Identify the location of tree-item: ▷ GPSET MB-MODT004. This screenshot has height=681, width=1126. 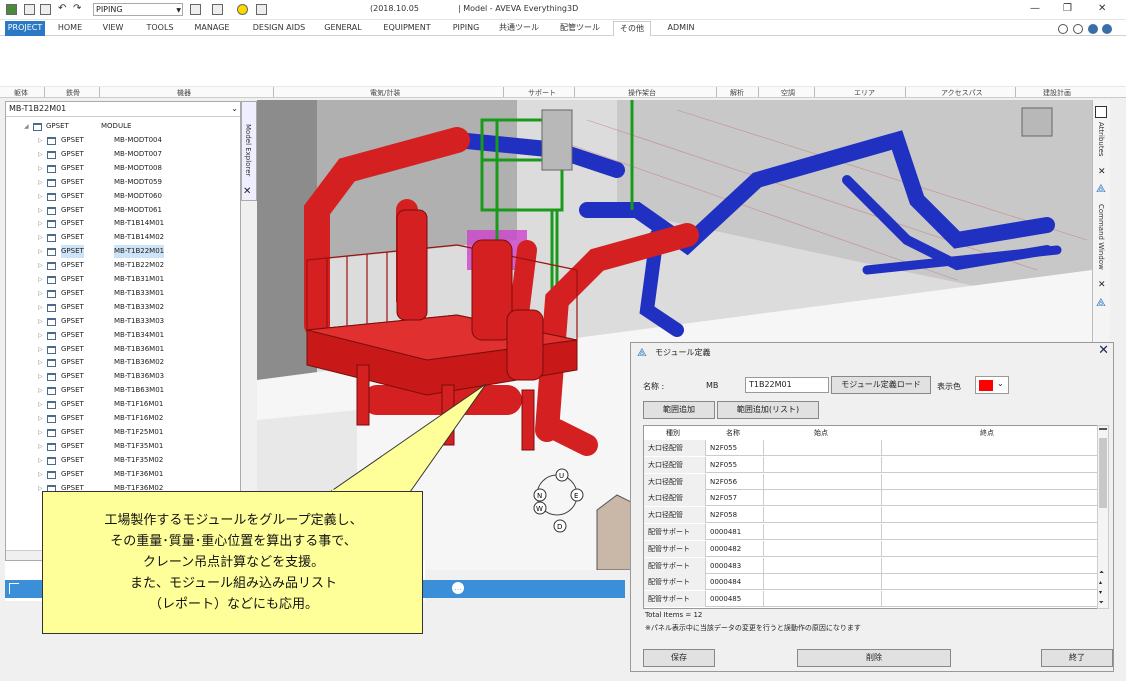
(121, 140).